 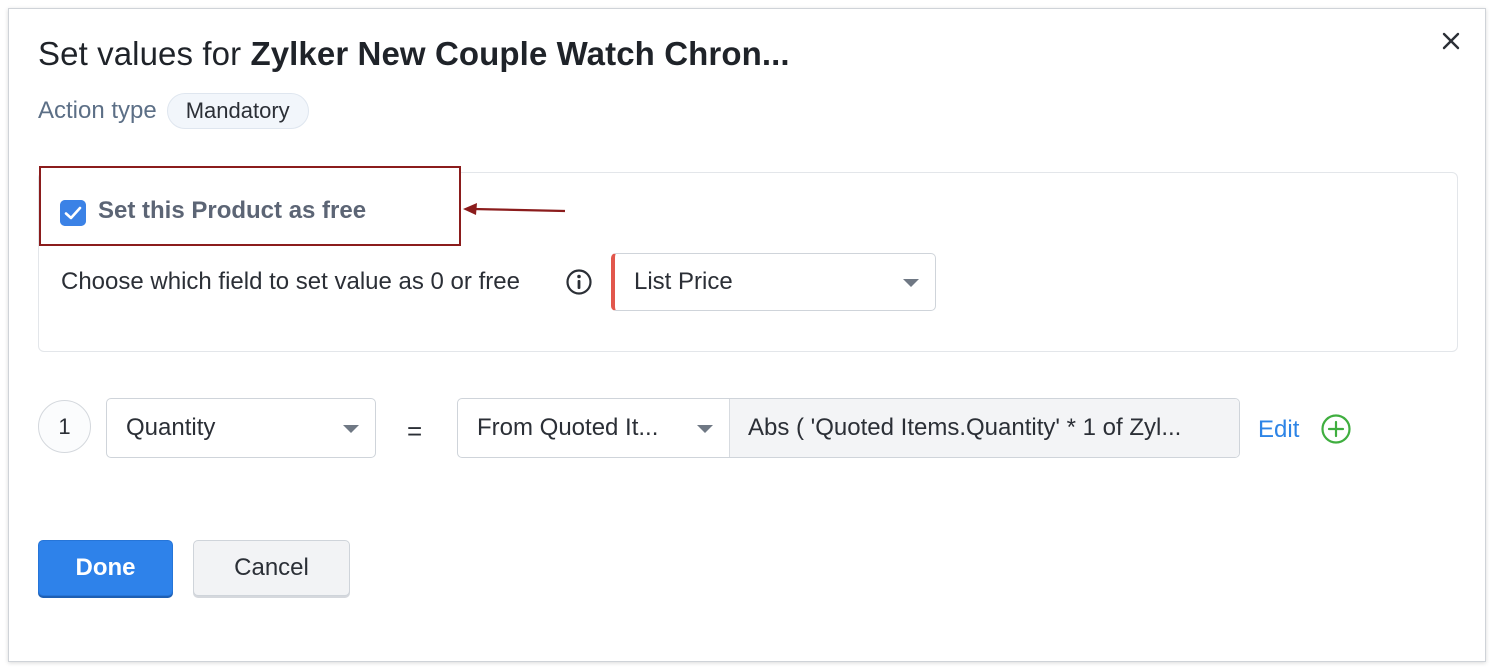 I want to click on rule-field-select-value: Quantity, so click(x=171, y=427).